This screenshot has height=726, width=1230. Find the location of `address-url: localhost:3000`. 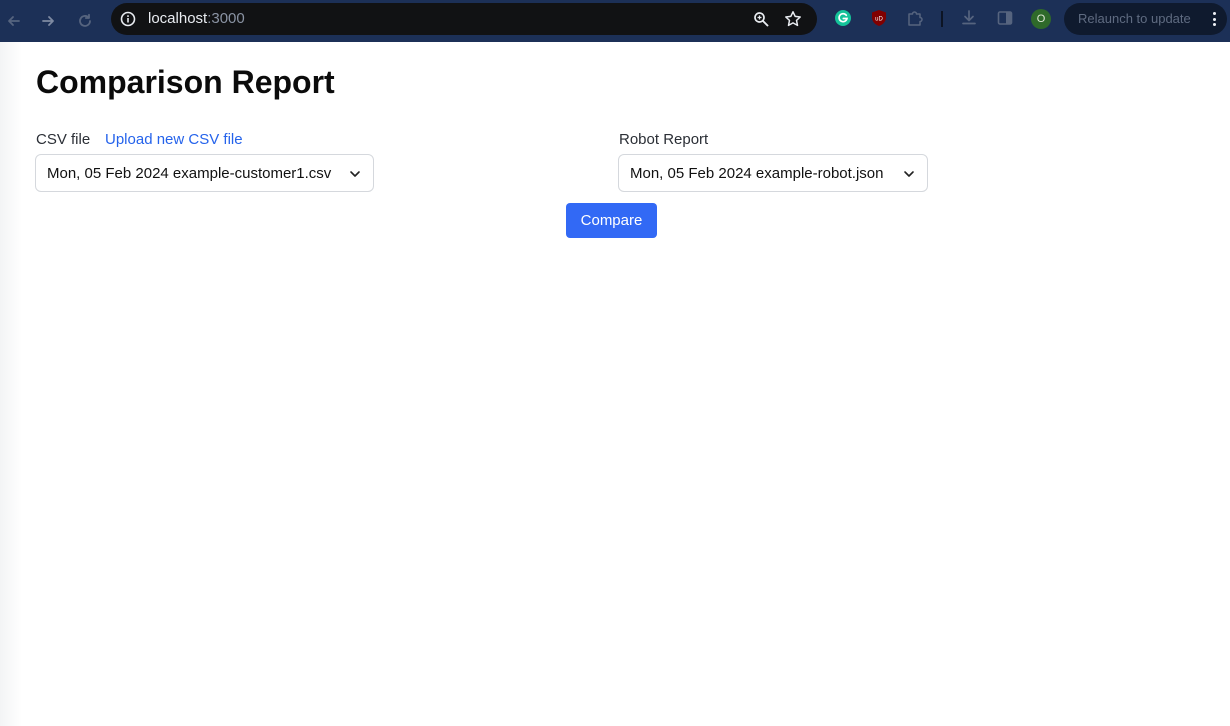

address-url: localhost:3000 is located at coordinates (196, 19).